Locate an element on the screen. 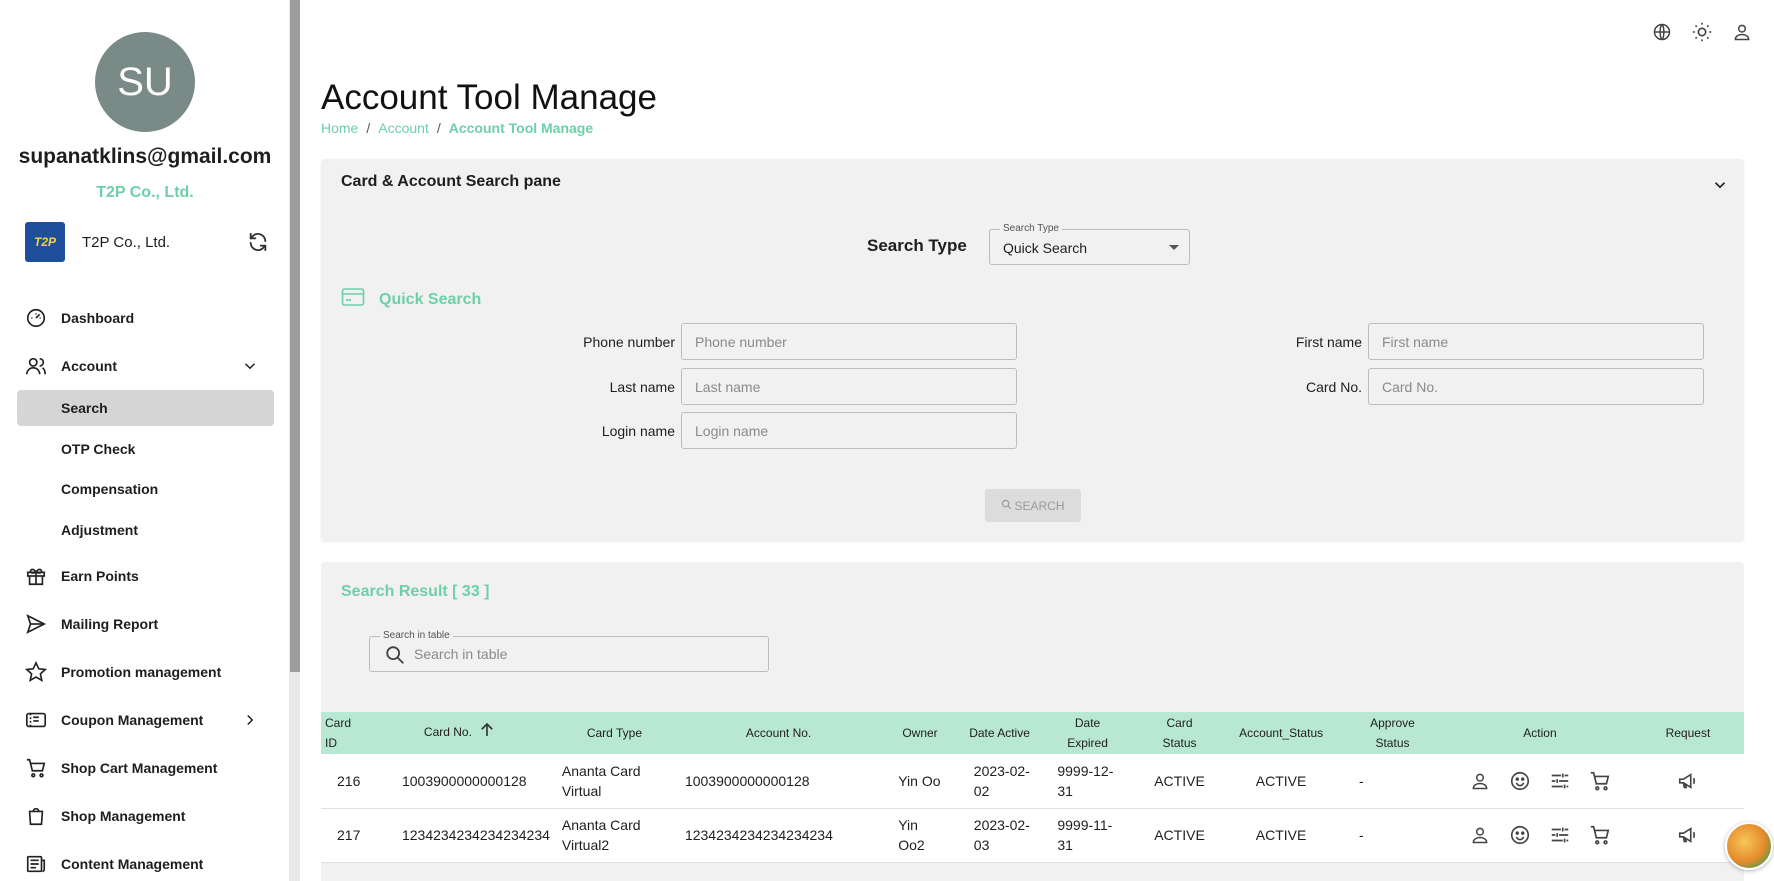  cell-request is located at coordinates (1687, 781).